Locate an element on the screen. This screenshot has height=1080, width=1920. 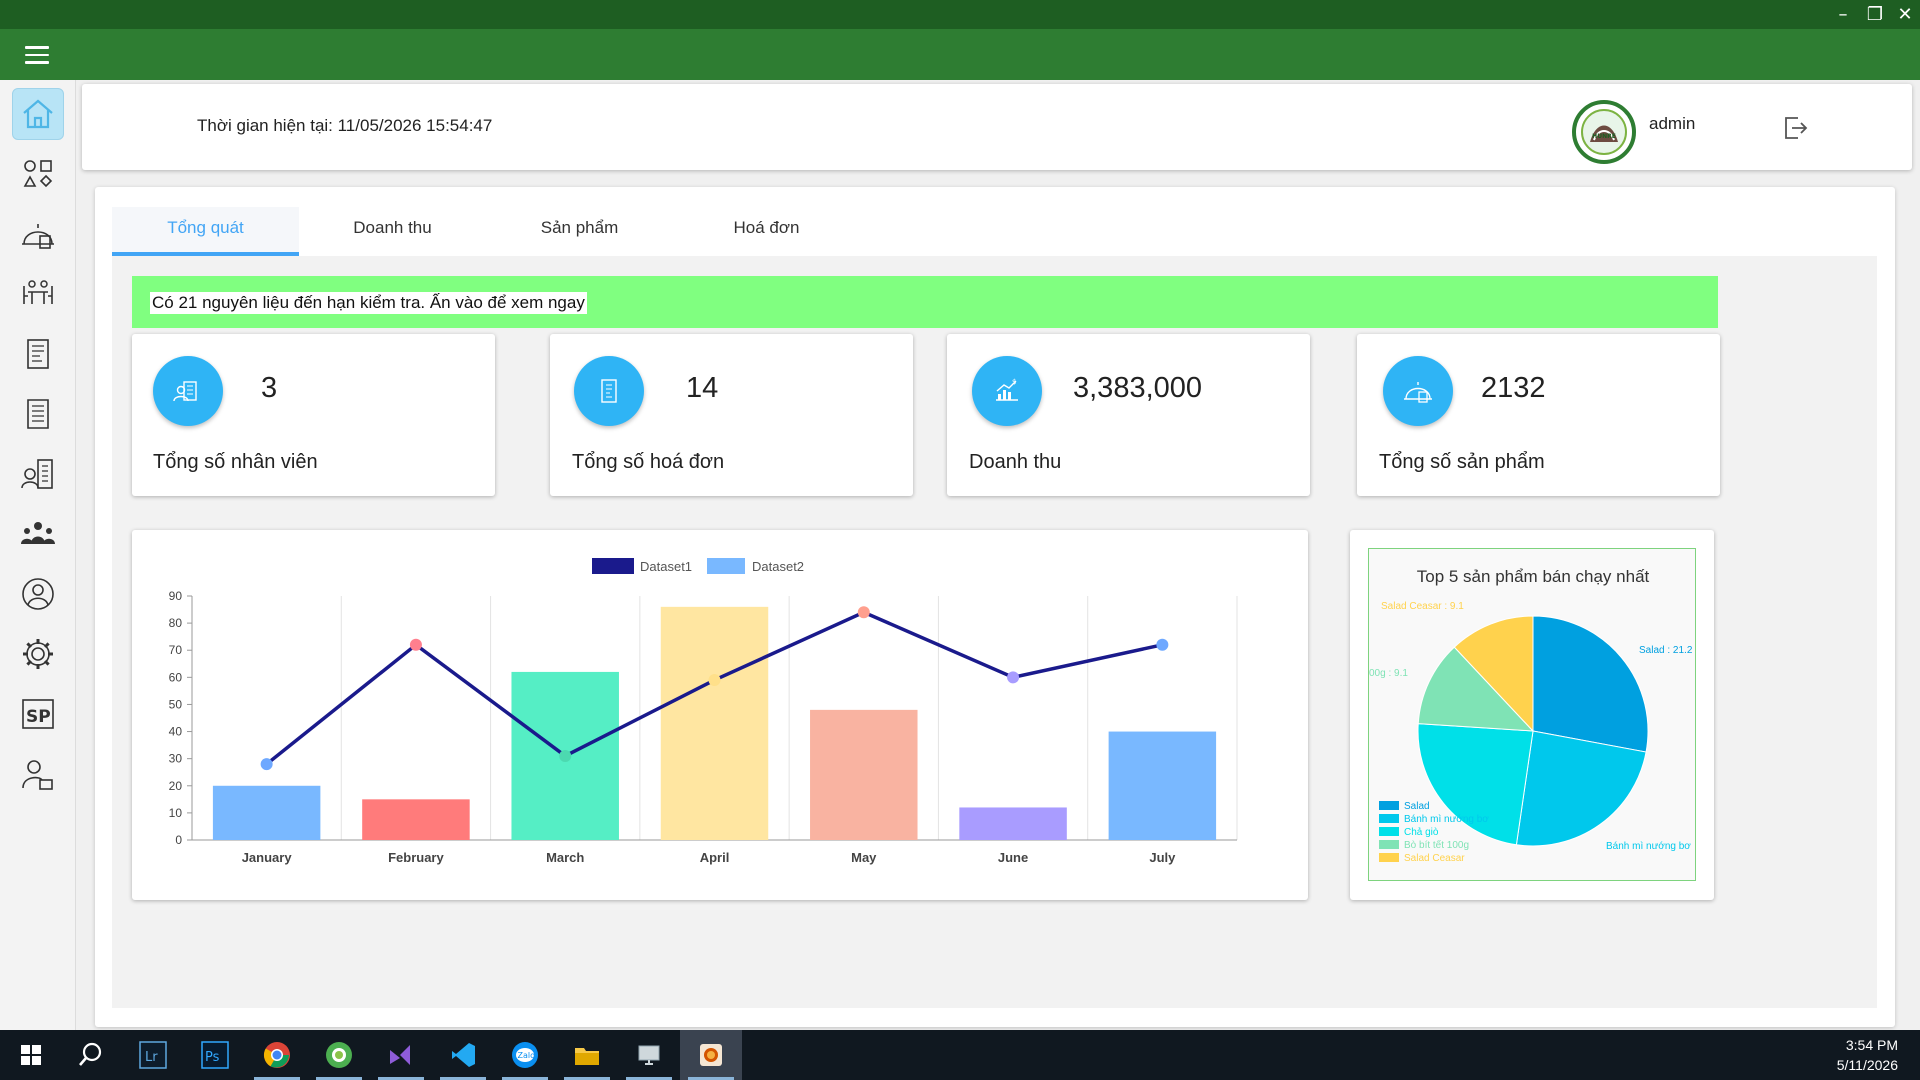
y-tick-label: 50 is located at coordinates (176, 704).